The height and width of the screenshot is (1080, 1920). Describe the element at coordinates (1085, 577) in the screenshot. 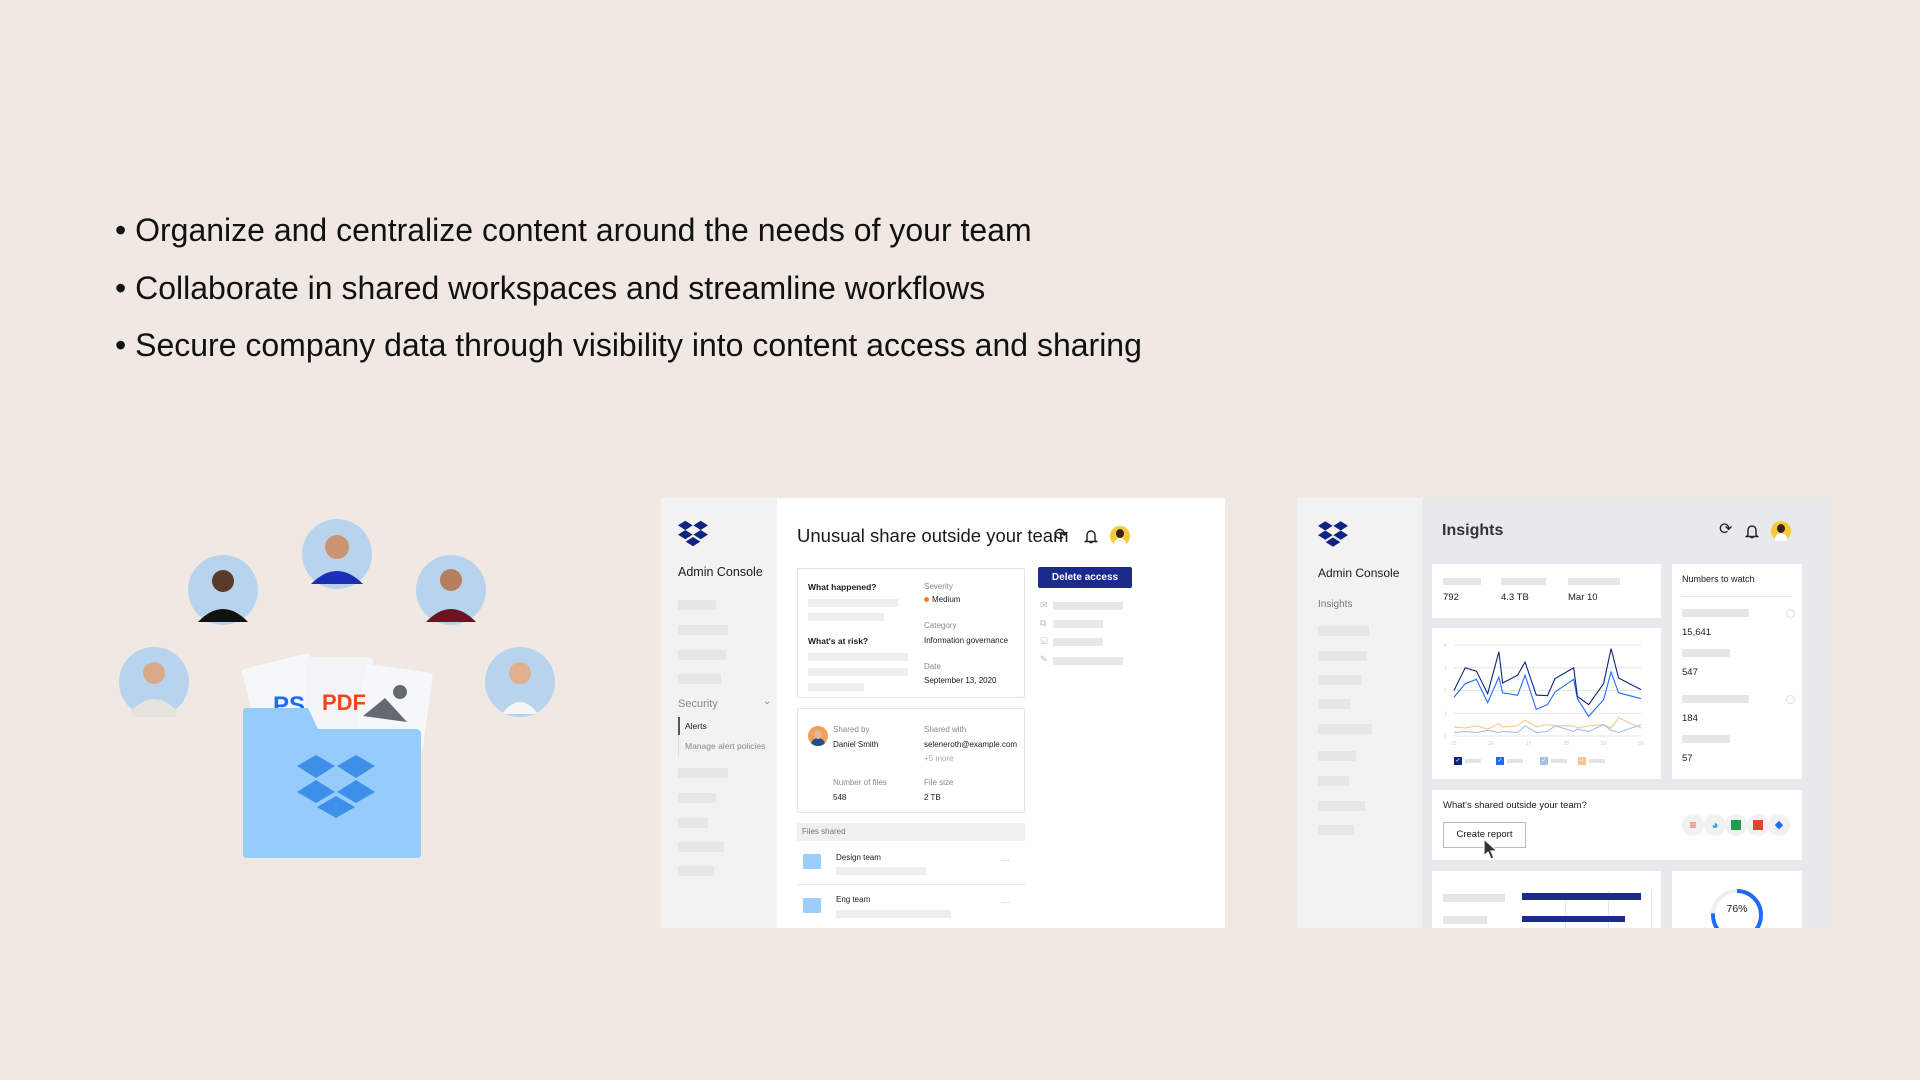

I see `delete-access-button: Delete access` at that location.